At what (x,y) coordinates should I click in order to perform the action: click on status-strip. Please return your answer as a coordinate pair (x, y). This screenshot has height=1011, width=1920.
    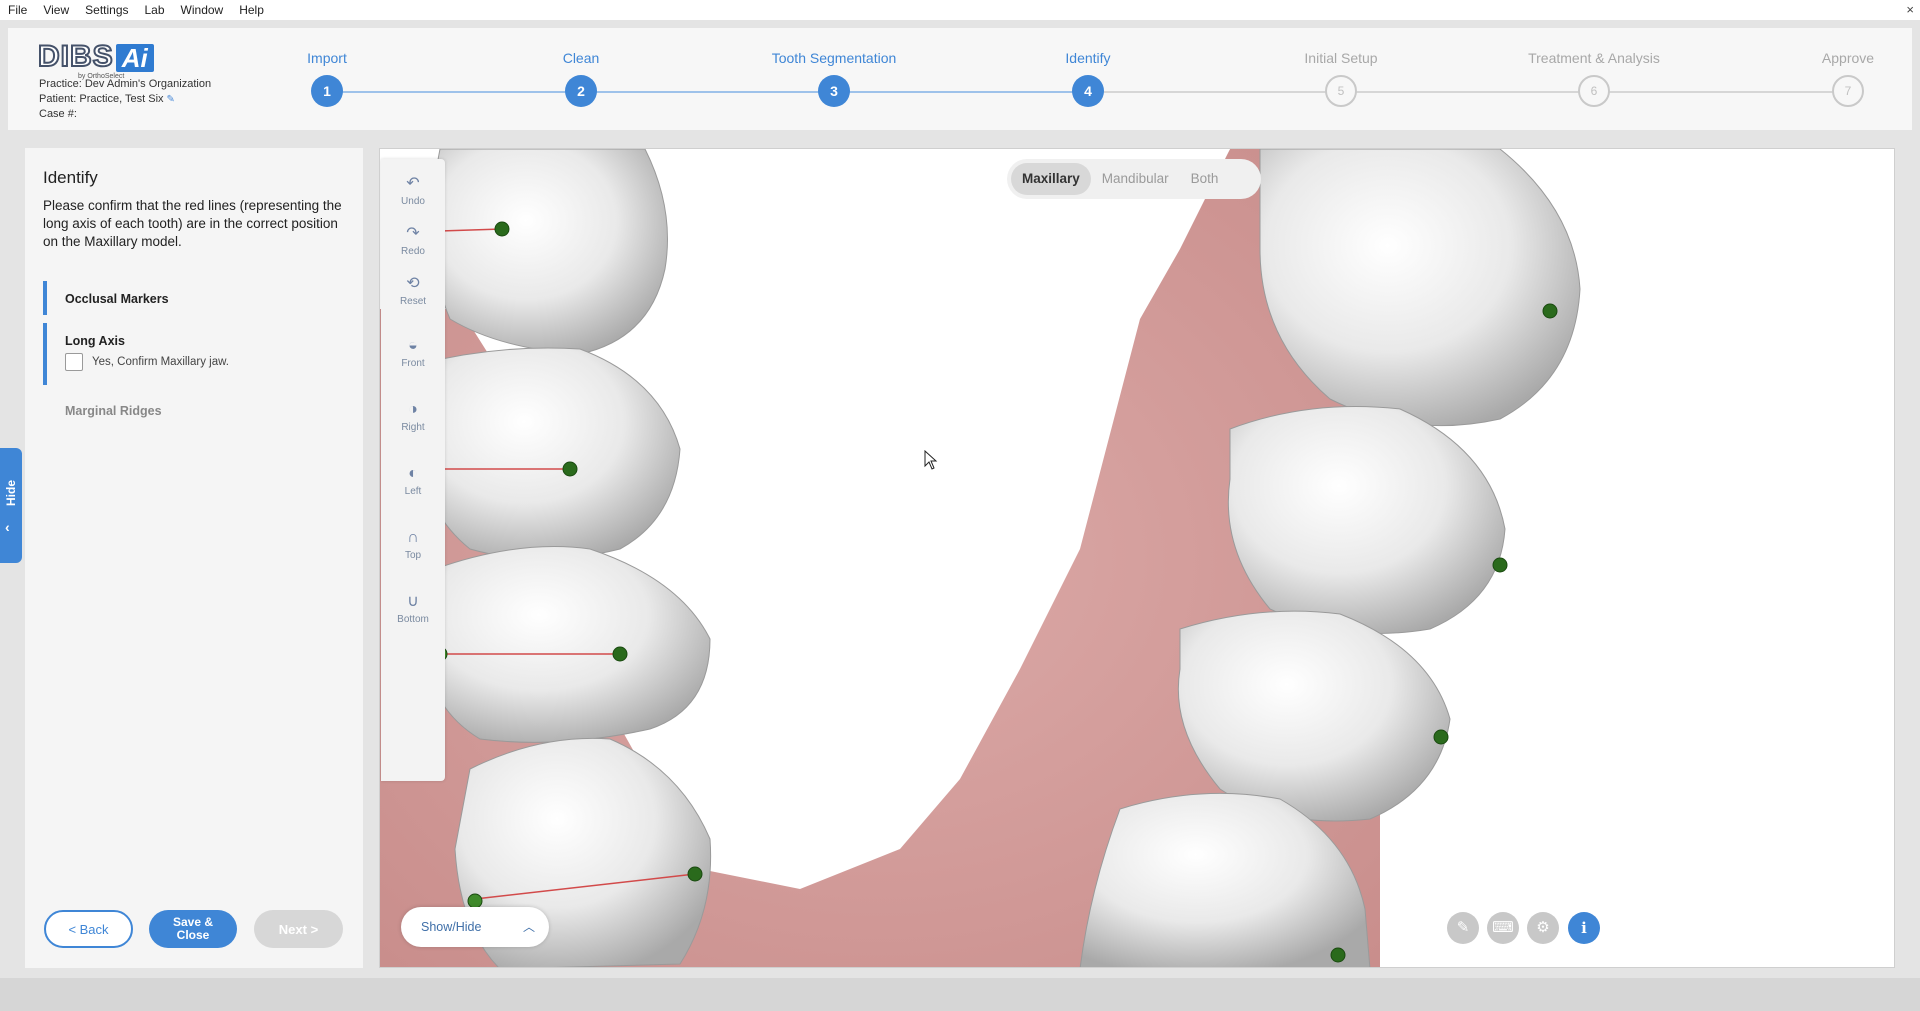
    Looking at the image, I should click on (960, 994).